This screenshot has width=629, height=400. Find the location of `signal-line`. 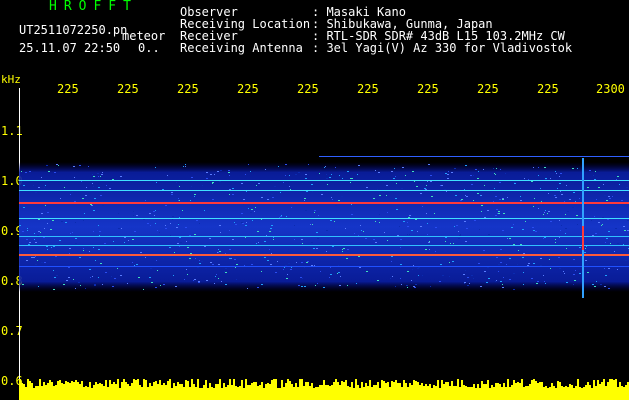

signal-line is located at coordinates (324, 190).